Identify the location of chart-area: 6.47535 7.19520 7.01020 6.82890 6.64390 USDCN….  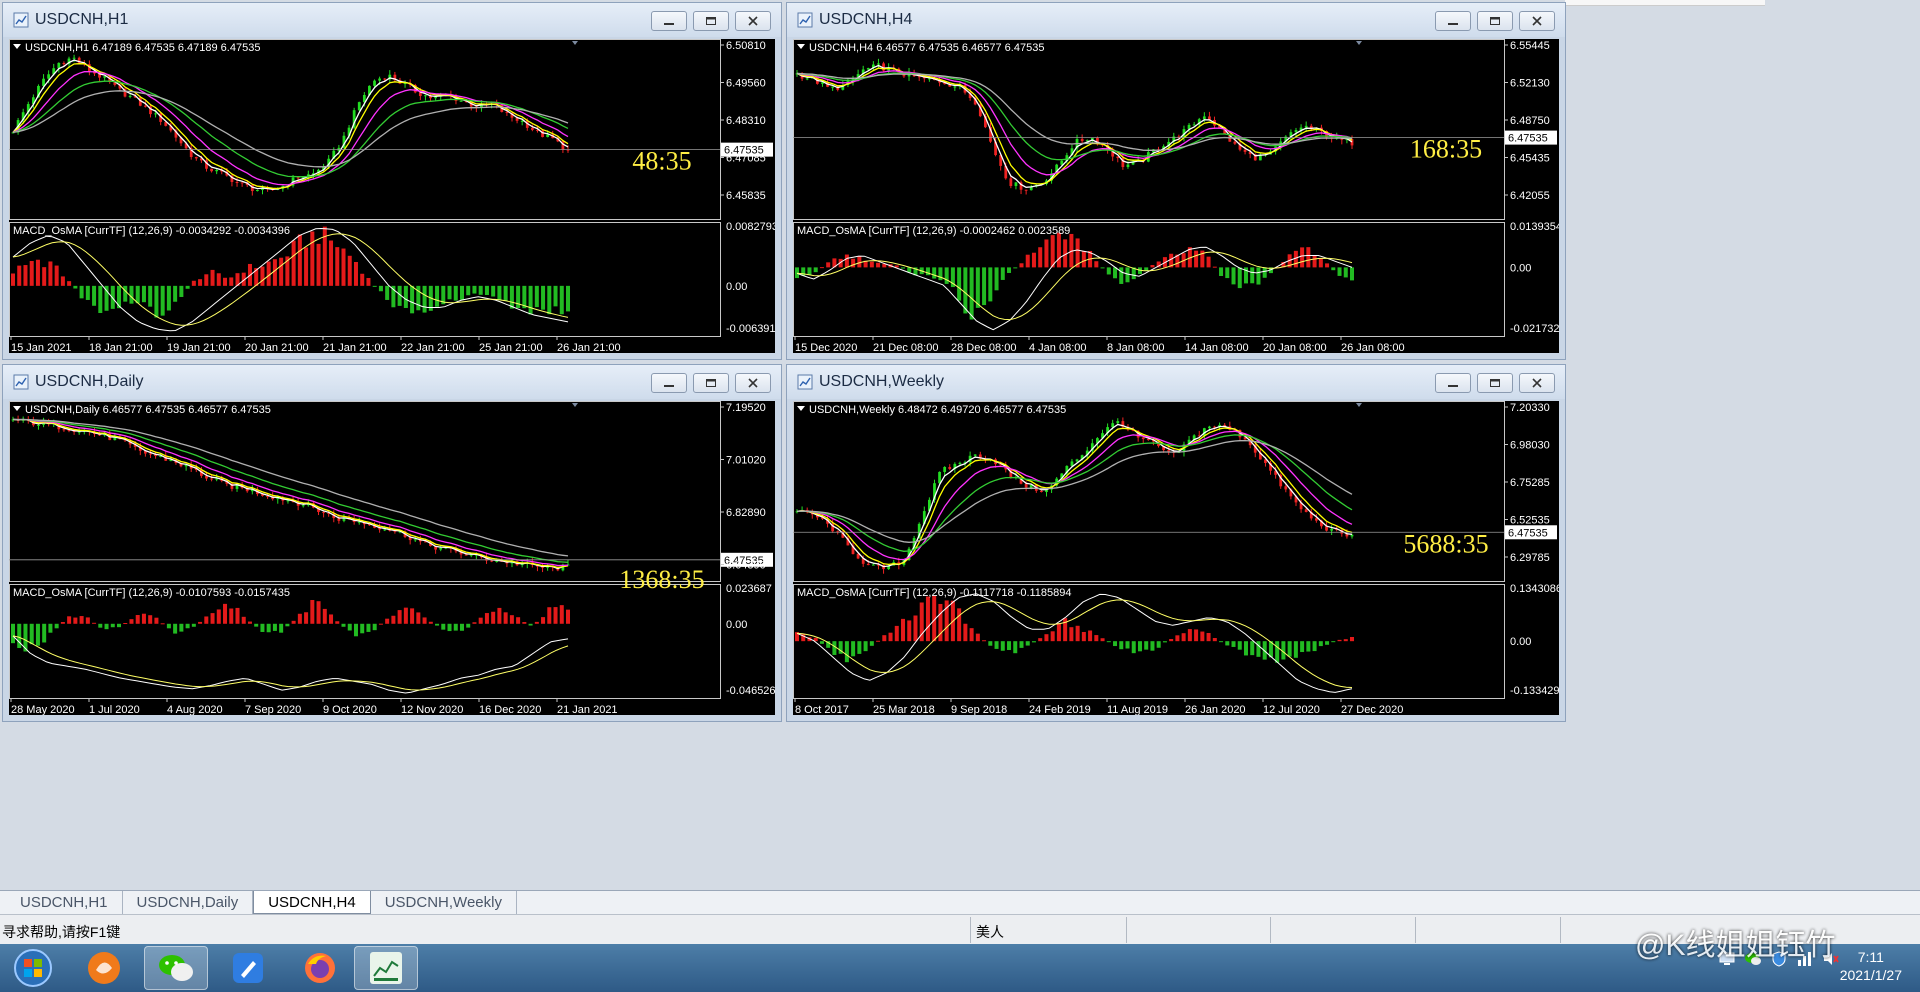
(392, 558).